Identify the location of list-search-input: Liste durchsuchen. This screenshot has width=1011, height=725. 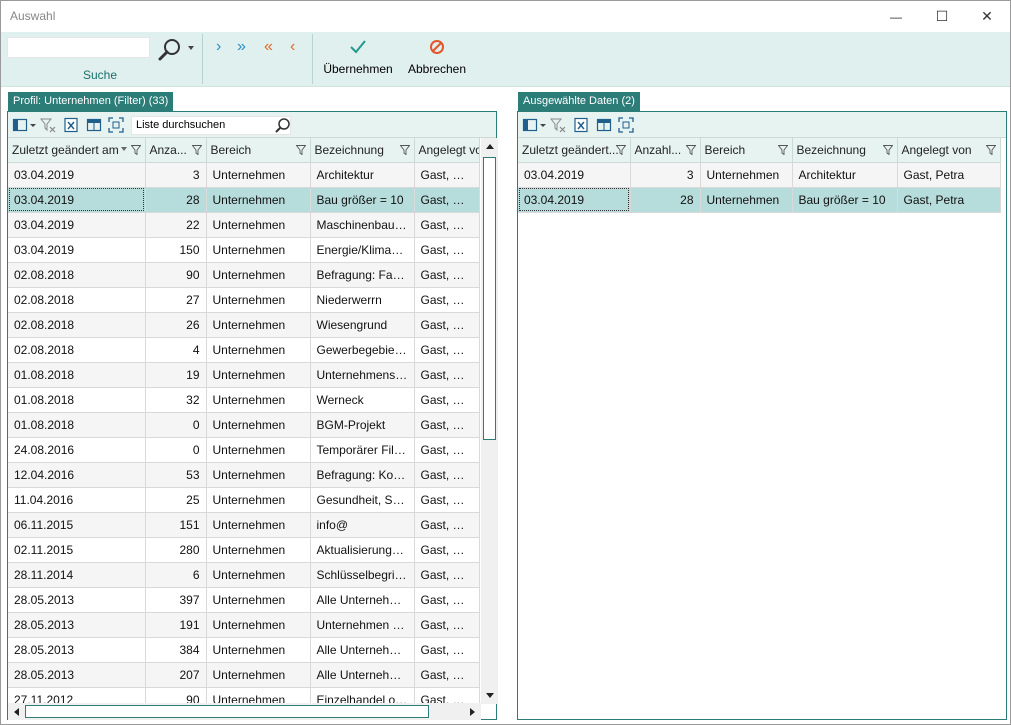
(211, 125).